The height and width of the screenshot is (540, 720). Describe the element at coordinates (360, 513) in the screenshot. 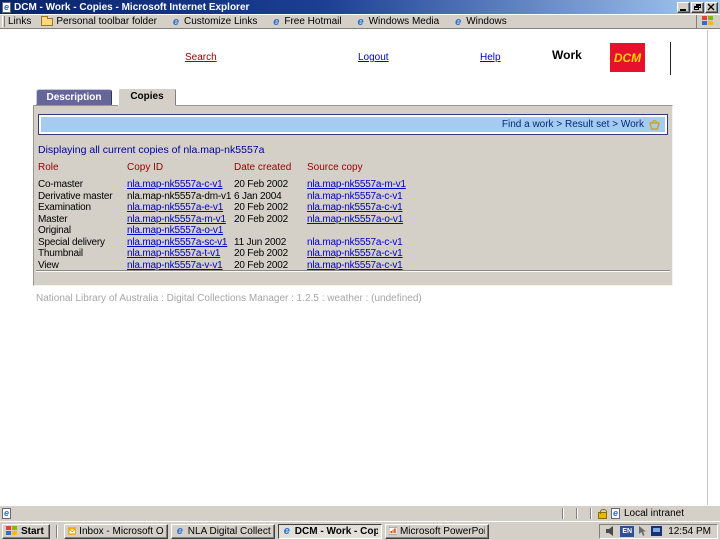

I see `status-bar: Local intranet` at that location.